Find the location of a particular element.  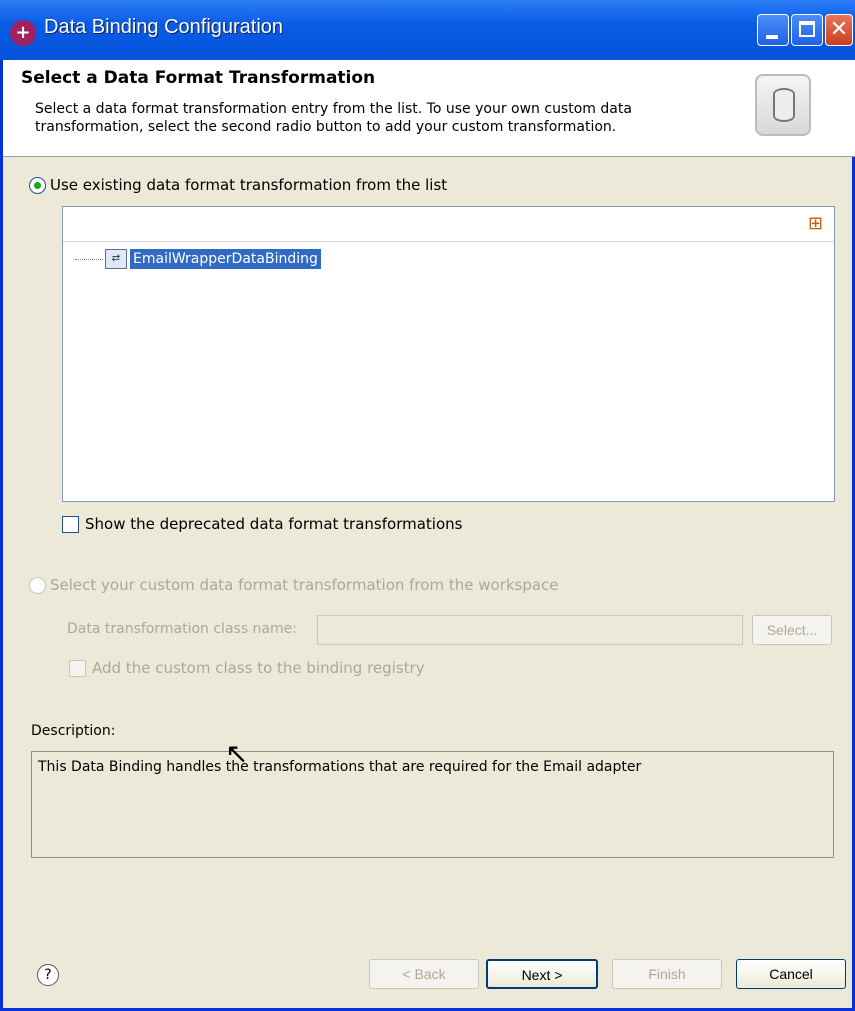

description-label: Description: is located at coordinates (73, 731).